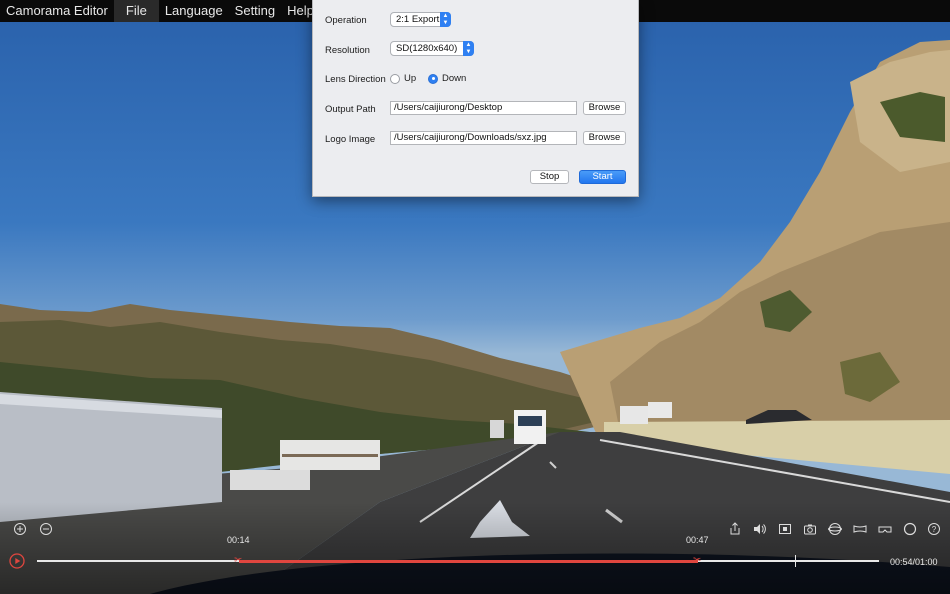 This screenshot has height=594, width=950. What do you see at coordinates (549, 177) in the screenshot?
I see `stop-button: Stop` at bounding box center [549, 177].